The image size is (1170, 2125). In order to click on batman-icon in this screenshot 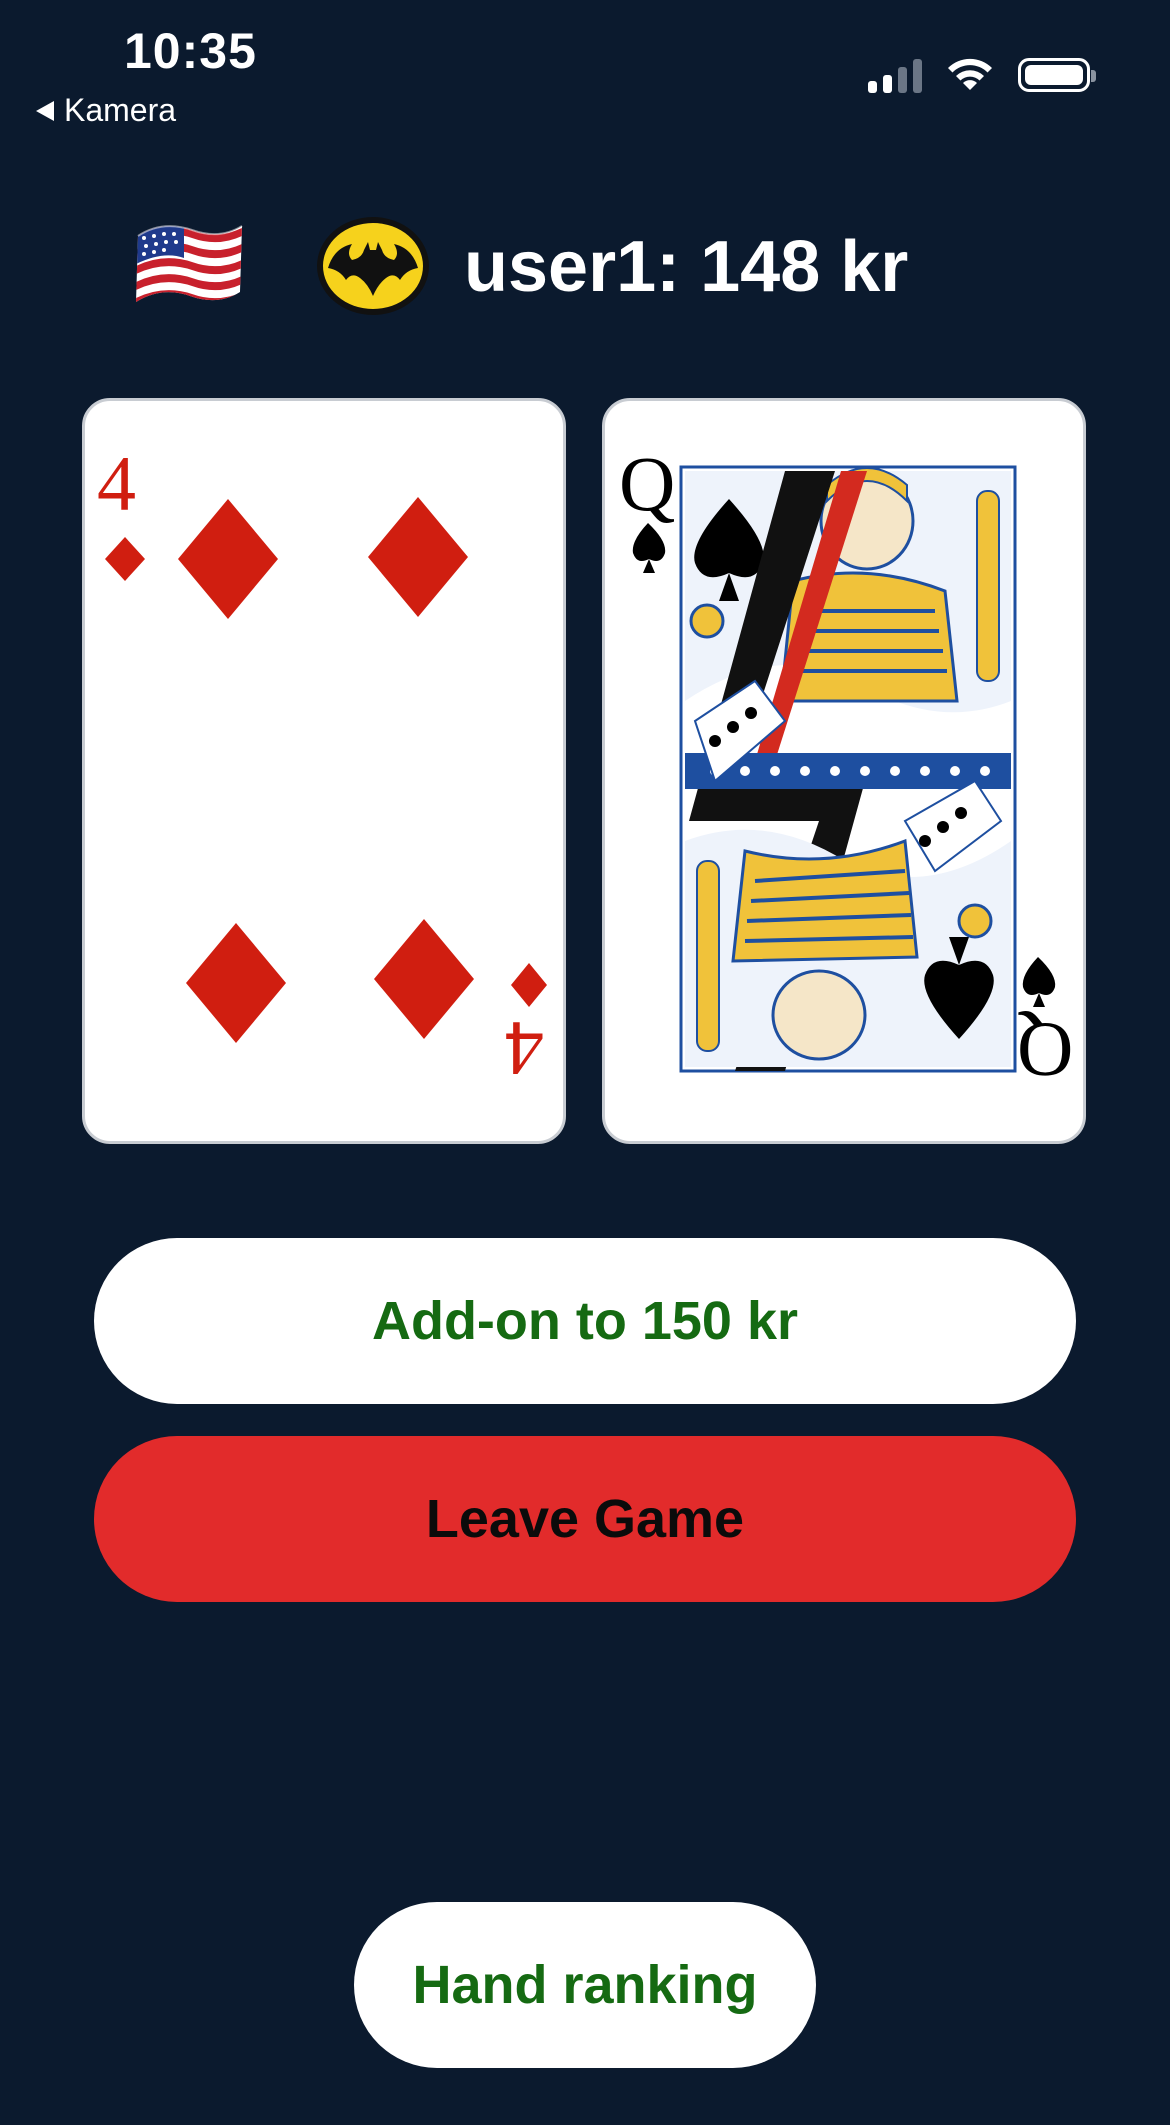, I will do `click(373, 266)`.